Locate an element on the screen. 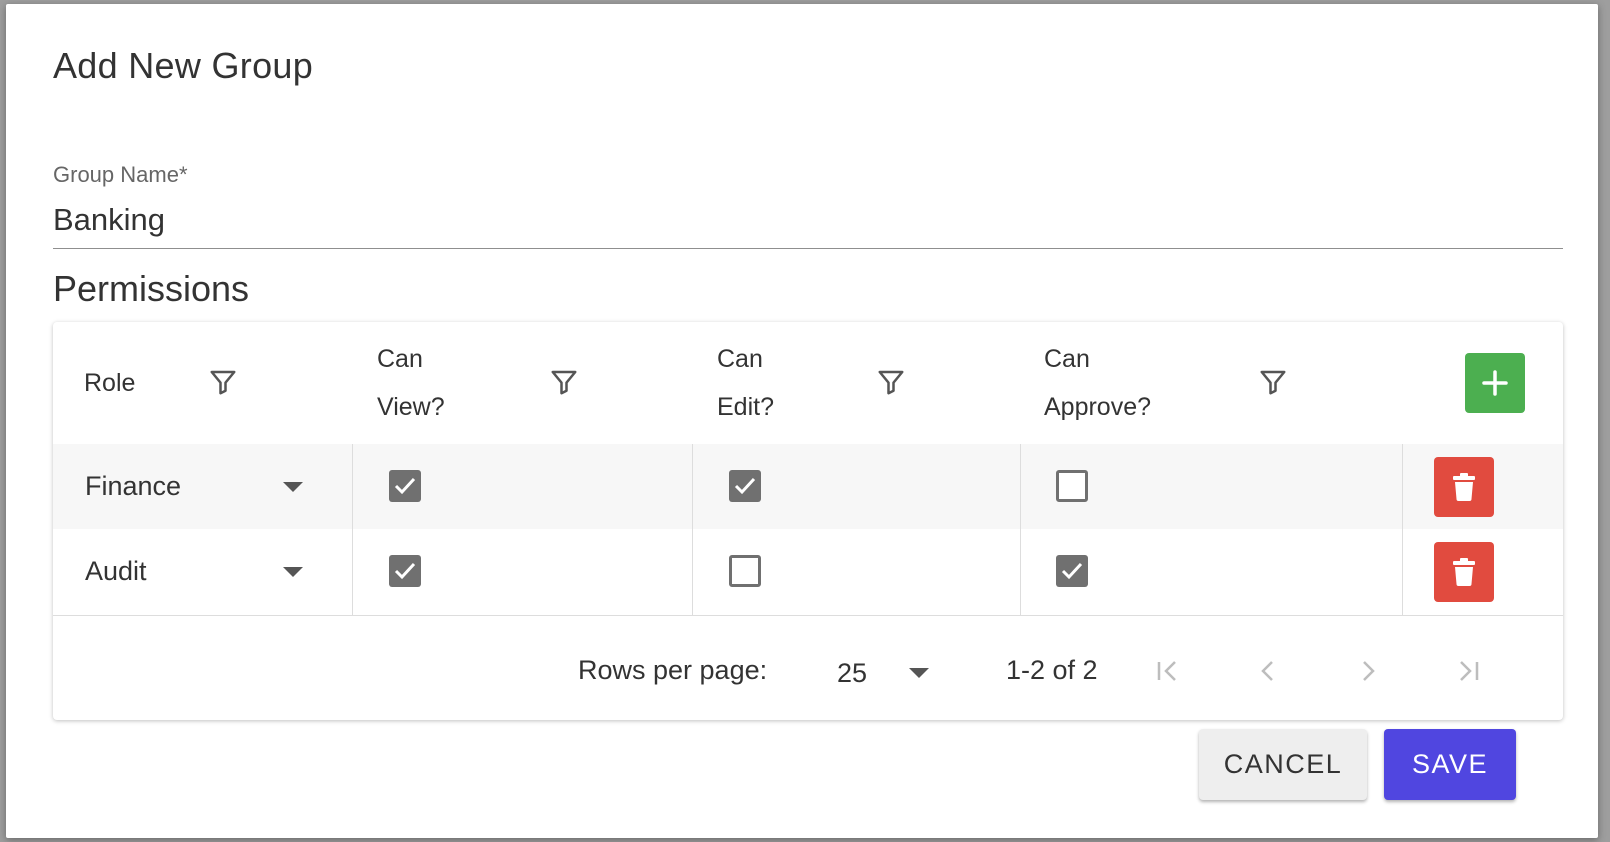 The image size is (1610, 842). role-select: Audit is located at coordinates (203, 572).